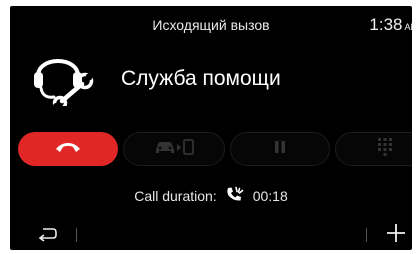  I want to click on call-duration-label: Call duration:, so click(175, 195).